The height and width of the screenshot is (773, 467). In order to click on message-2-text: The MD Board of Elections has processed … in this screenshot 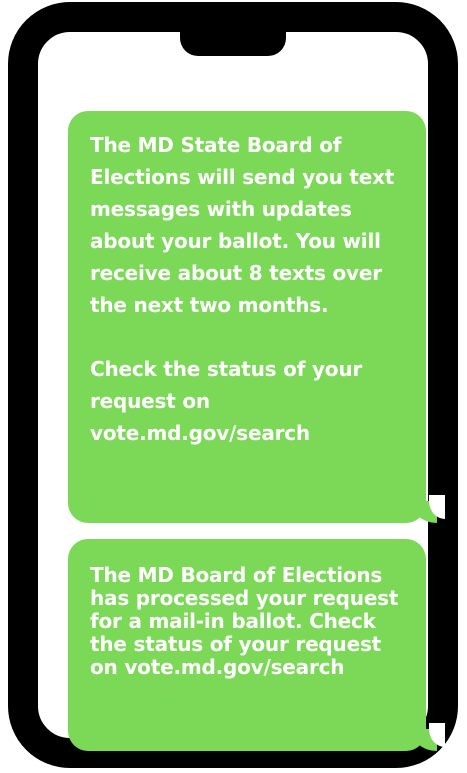, I will do `click(244, 621)`.